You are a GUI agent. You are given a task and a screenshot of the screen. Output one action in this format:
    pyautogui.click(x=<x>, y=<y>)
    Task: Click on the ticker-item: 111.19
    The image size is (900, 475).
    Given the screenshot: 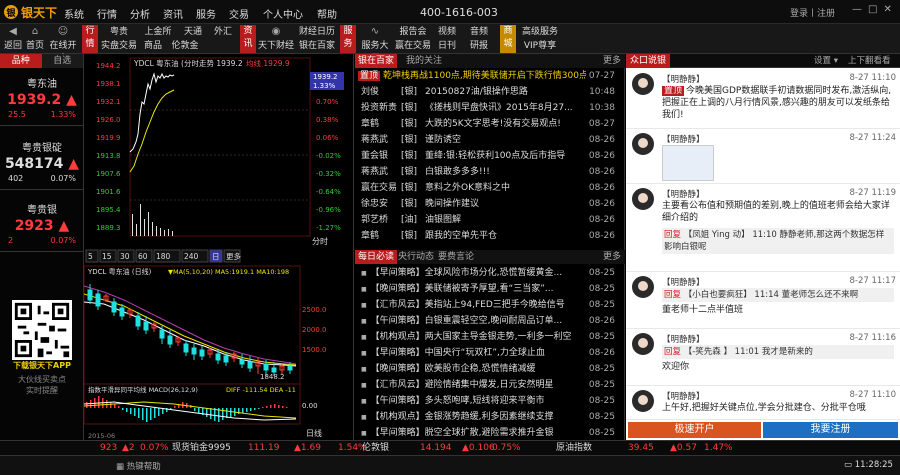 What is the action you would take?
    pyautogui.click(x=264, y=448)
    